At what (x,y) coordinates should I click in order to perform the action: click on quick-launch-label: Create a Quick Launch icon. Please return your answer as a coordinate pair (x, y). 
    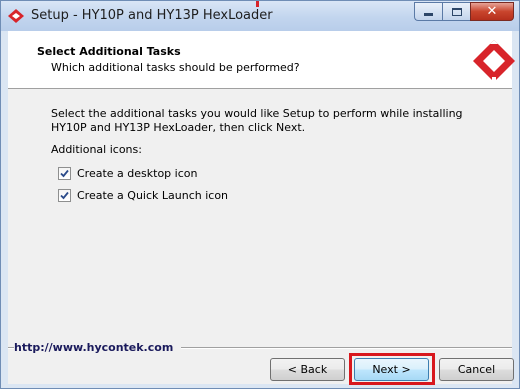
    Looking at the image, I should click on (153, 195).